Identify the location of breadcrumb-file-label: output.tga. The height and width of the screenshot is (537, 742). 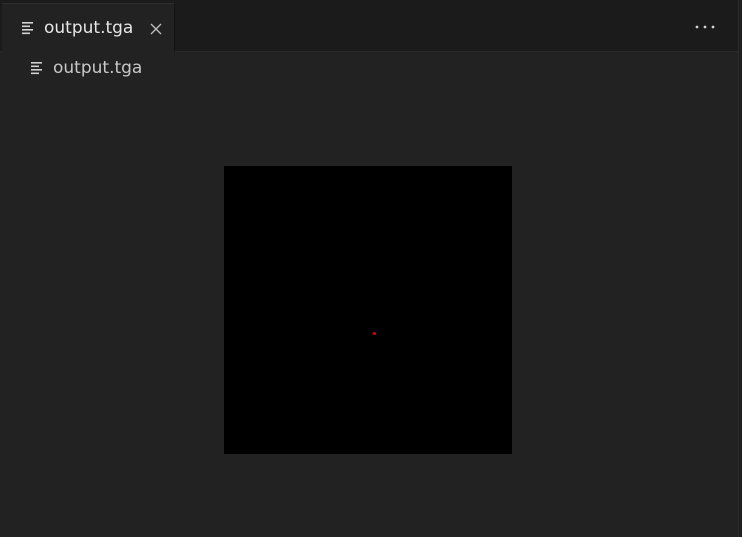
(97, 68).